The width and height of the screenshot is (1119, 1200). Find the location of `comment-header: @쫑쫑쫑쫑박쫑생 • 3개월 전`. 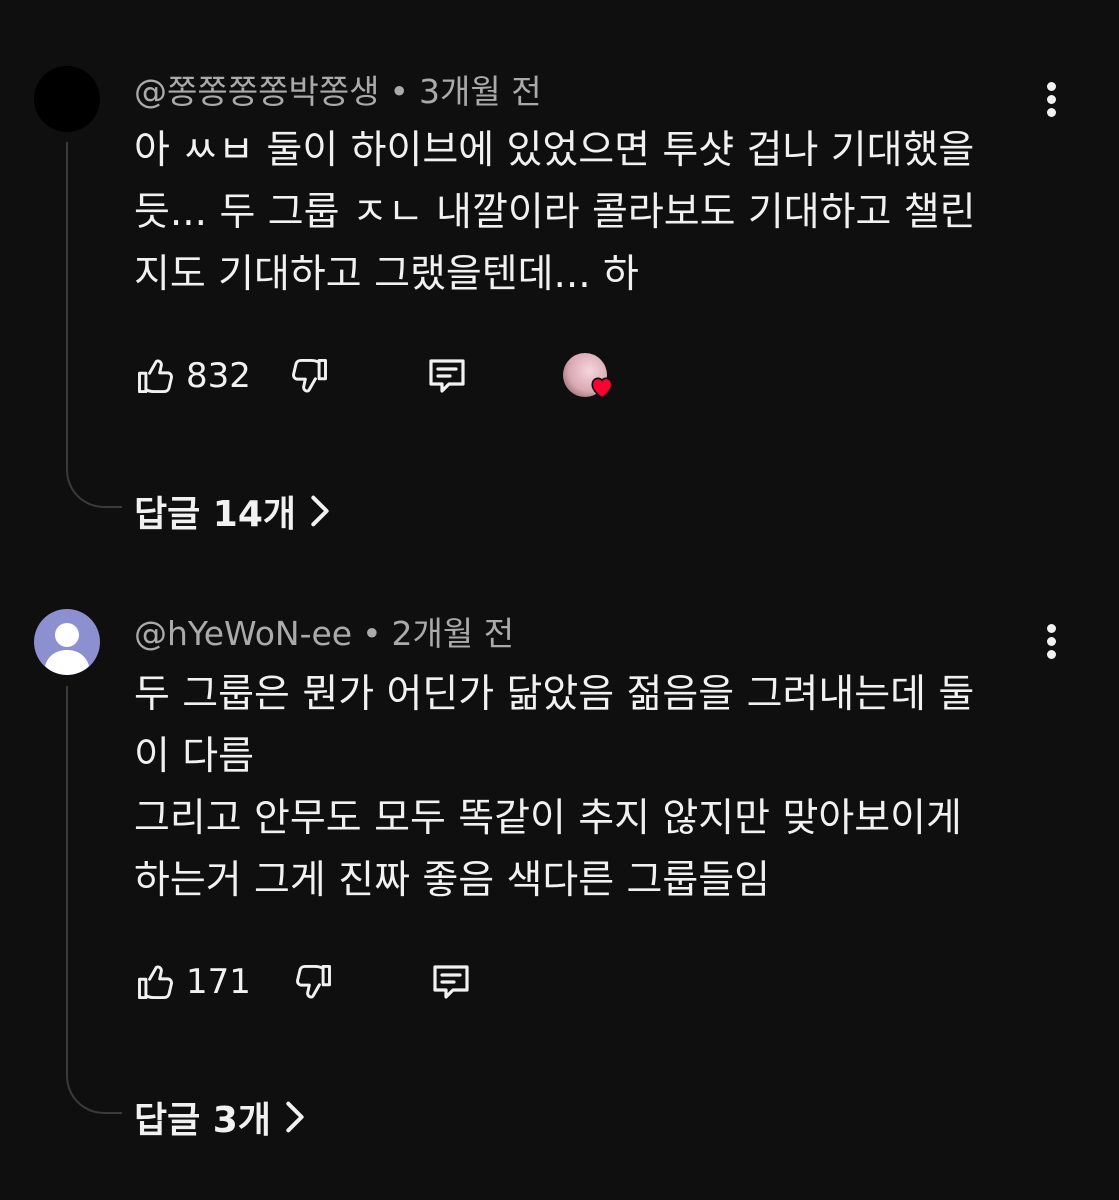

comment-header: @쫑쫑쫑쫑박쫑생 • 3개월 전 is located at coordinates (338, 92).